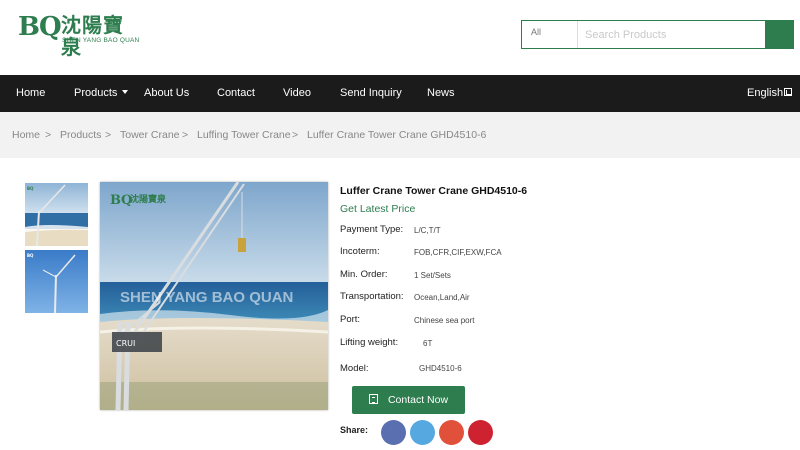 This screenshot has width=800, height=450. Describe the element at coordinates (427, 230) in the screenshot. I see `spec-value-payment-type: L/C,T/T` at that location.